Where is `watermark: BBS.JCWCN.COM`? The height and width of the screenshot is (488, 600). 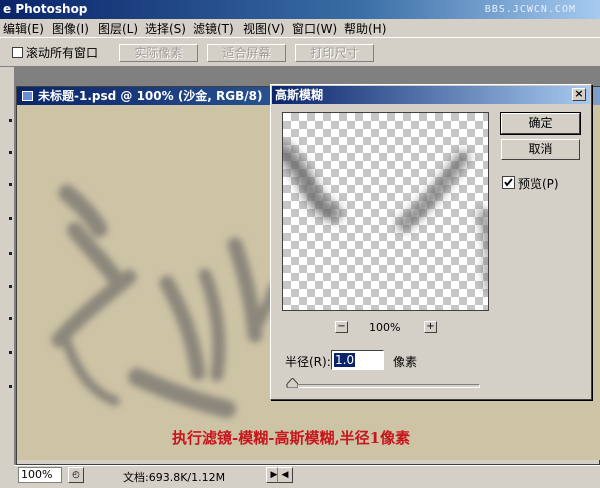
watermark: BBS.JCWCN.COM is located at coordinates (530, 9).